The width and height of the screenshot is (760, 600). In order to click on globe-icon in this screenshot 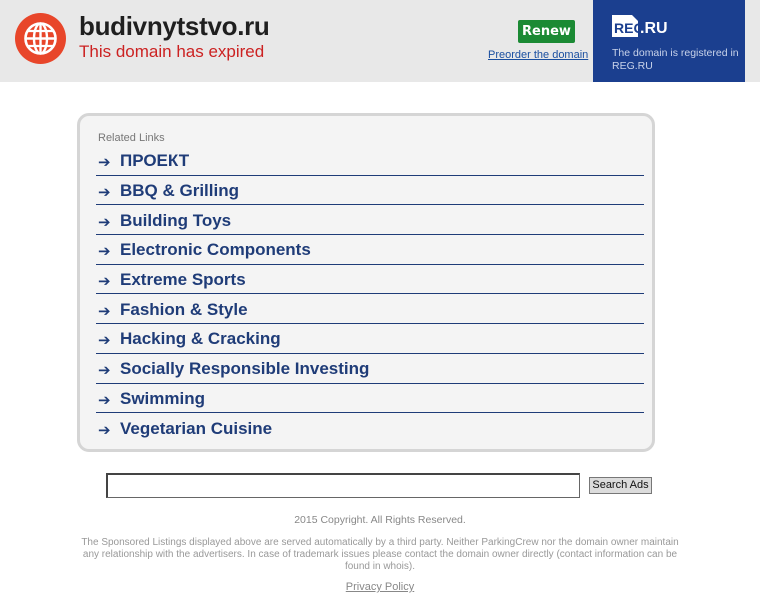, I will do `click(40, 38)`.